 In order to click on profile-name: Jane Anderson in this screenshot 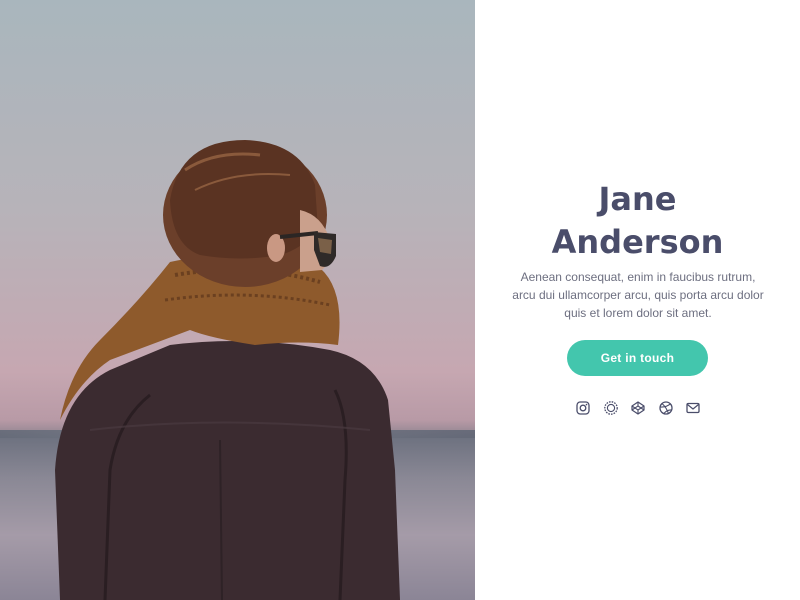, I will do `click(637, 221)`.